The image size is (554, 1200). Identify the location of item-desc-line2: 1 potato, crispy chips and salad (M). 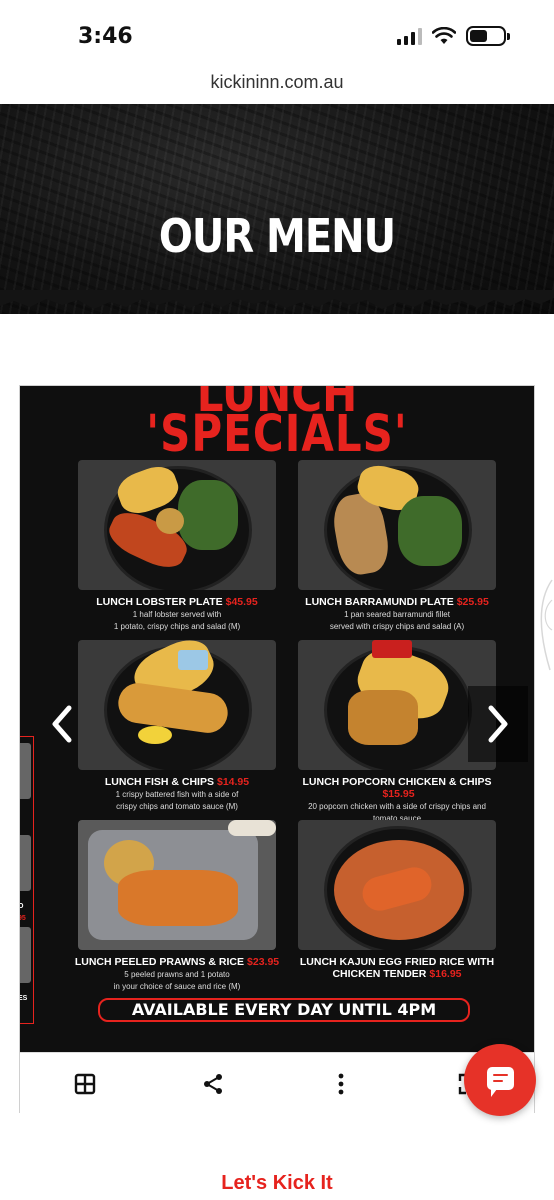
(177, 626).